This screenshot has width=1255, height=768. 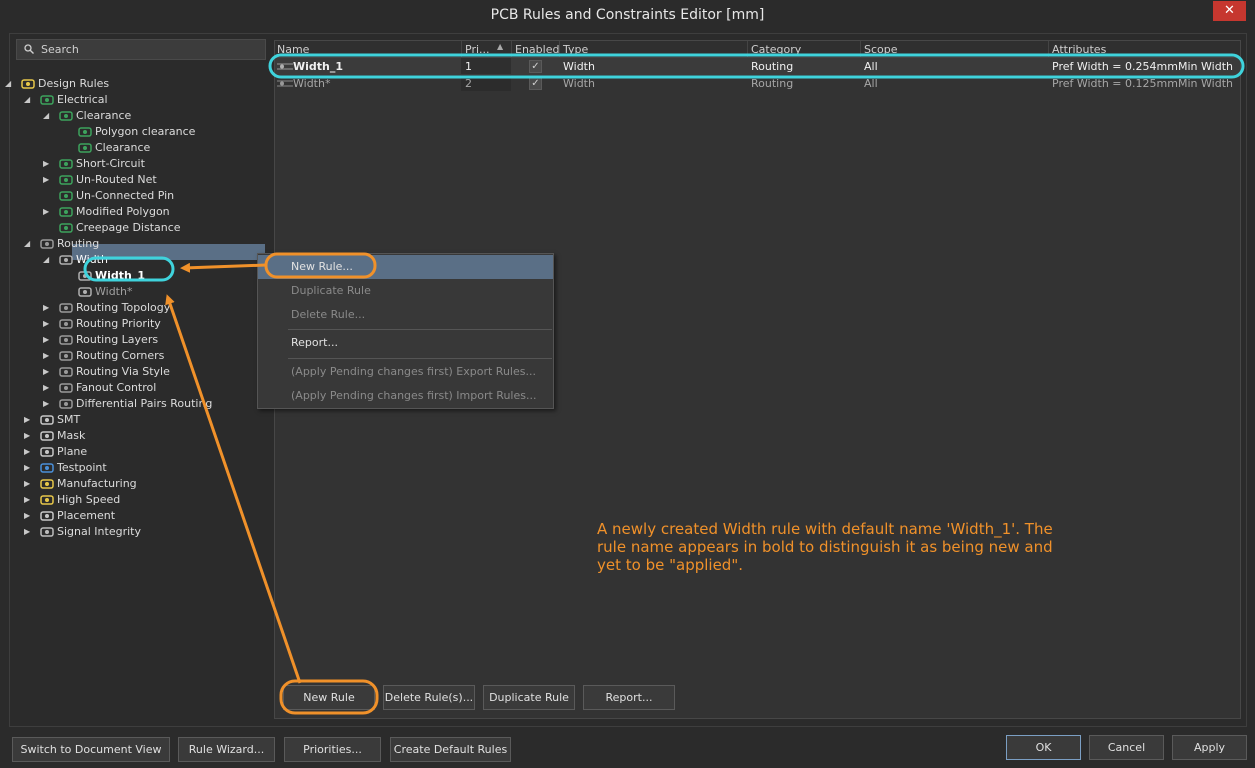 What do you see at coordinates (125, 195) in the screenshot?
I see `tree-node-label: Un-Connected Pin` at bounding box center [125, 195].